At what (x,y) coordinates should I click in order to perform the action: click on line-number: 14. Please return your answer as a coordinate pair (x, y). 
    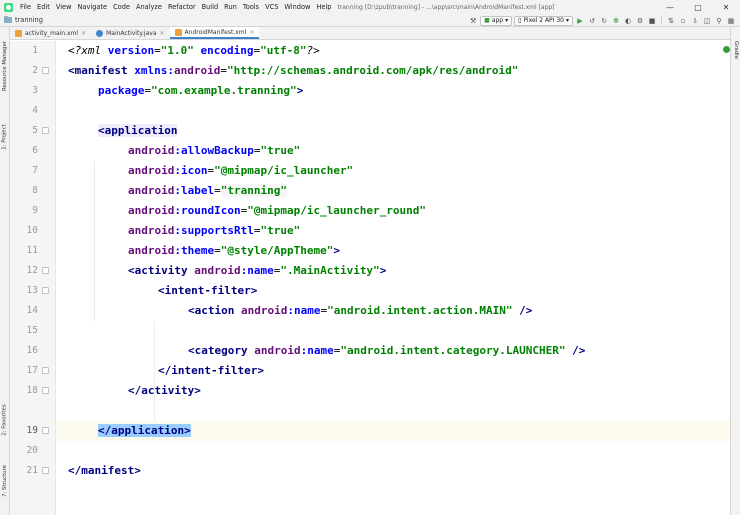
    Looking at the image, I should click on (32, 310).